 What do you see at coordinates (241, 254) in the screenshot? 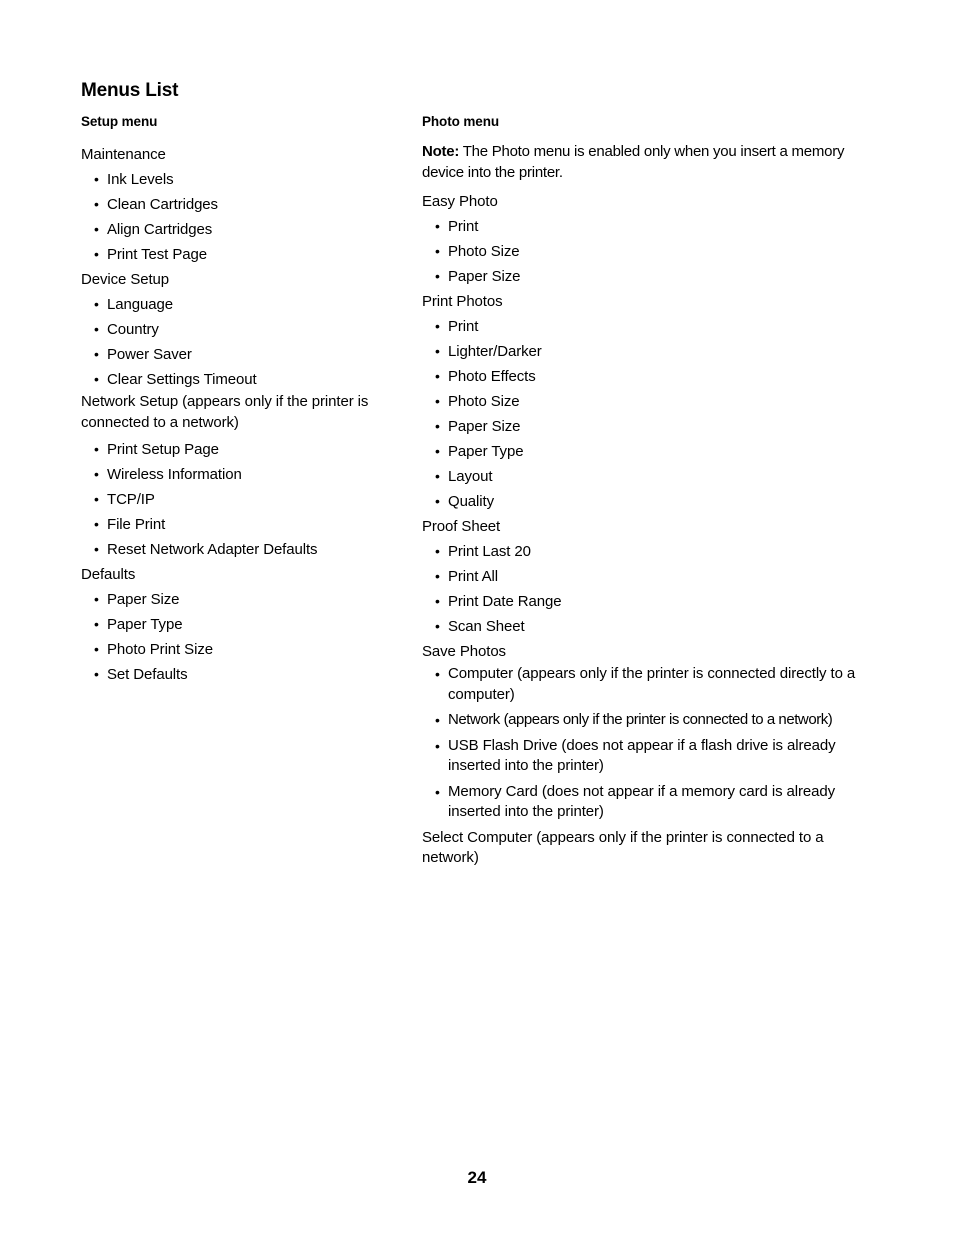
I see `list-item: Print Test Page` at bounding box center [241, 254].